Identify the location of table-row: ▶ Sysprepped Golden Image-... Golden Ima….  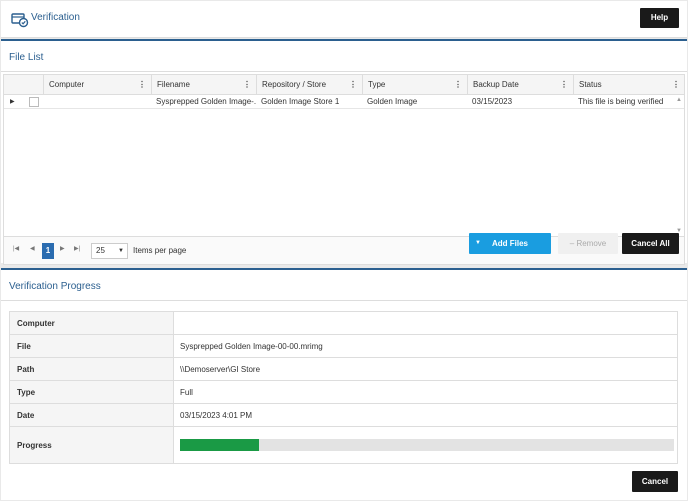
(344, 102).